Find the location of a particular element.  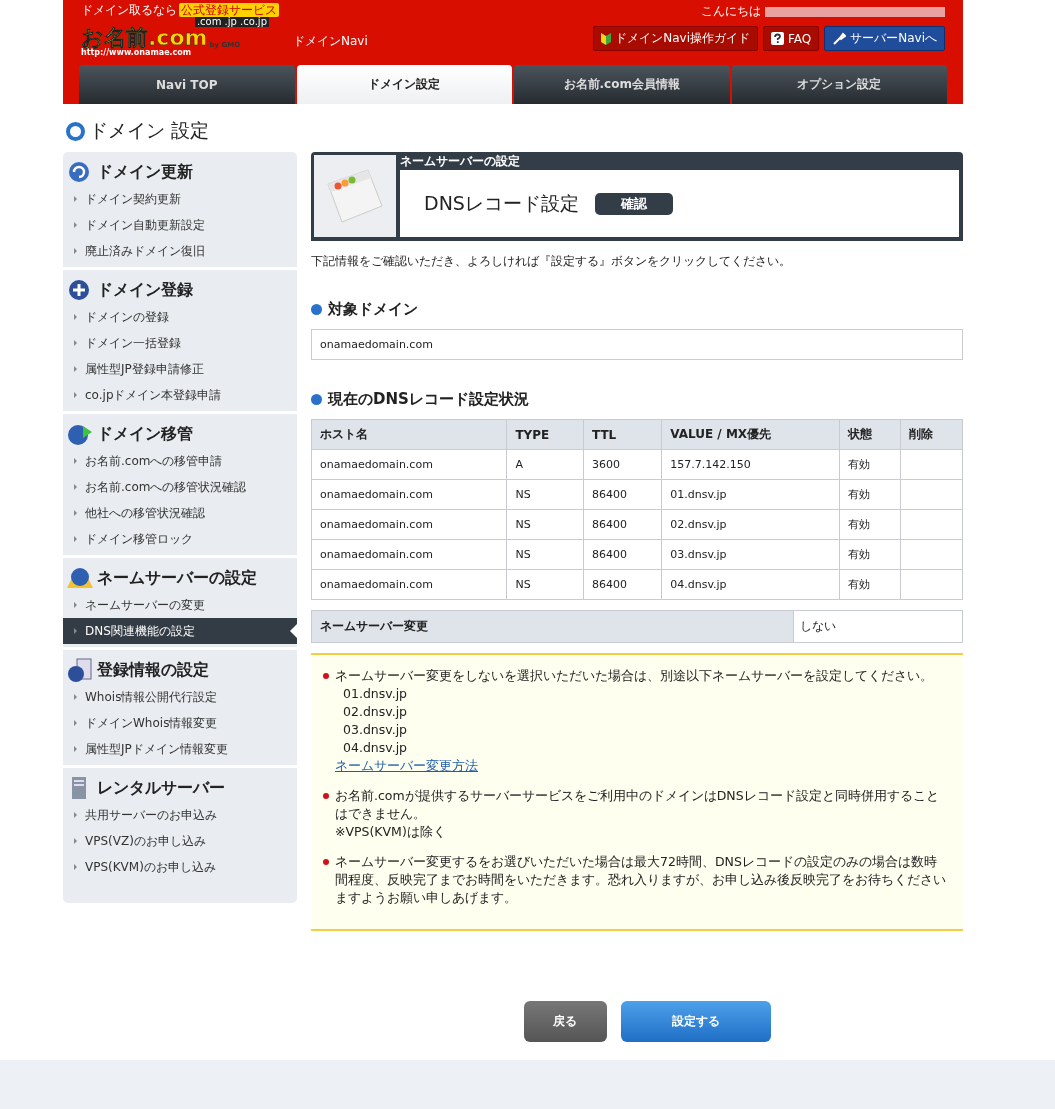

submit-button: 設定する is located at coordinates (695, 1021).